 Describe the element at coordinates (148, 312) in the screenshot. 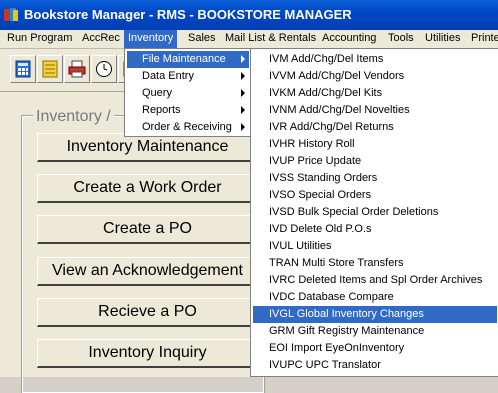

I see `recieve-po-button: Recieve a PO` at that location.